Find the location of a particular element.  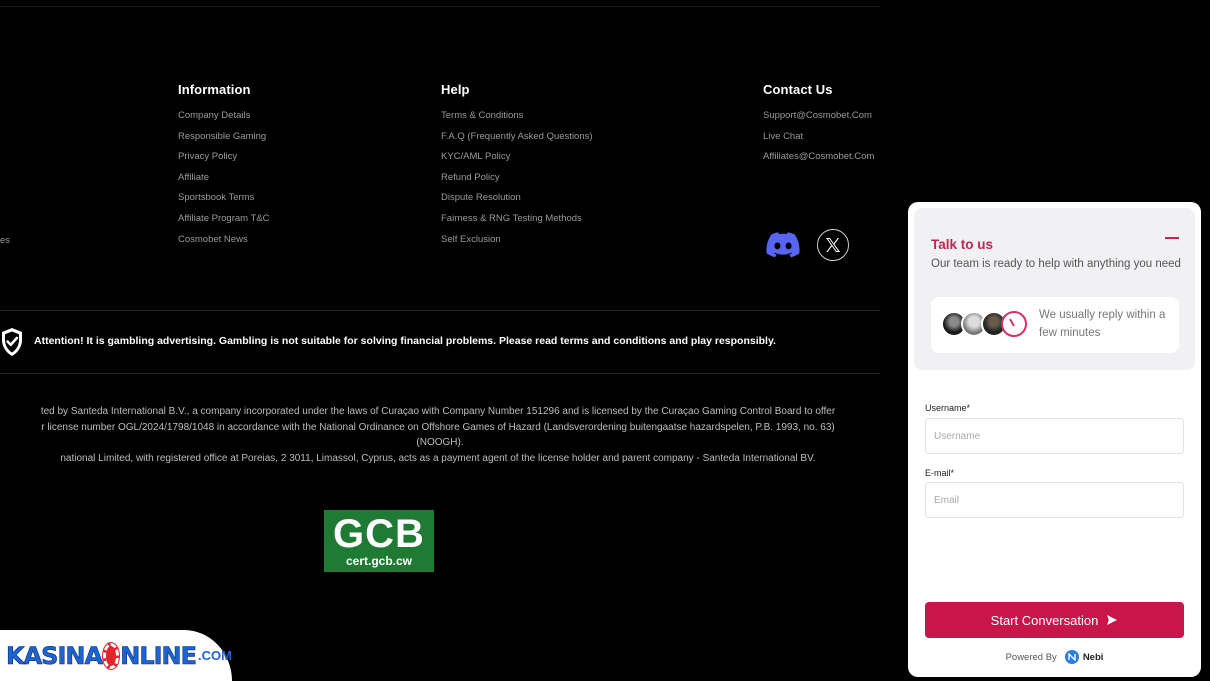

watermark-text-2: NLINE is located at coordinates (158, 655).